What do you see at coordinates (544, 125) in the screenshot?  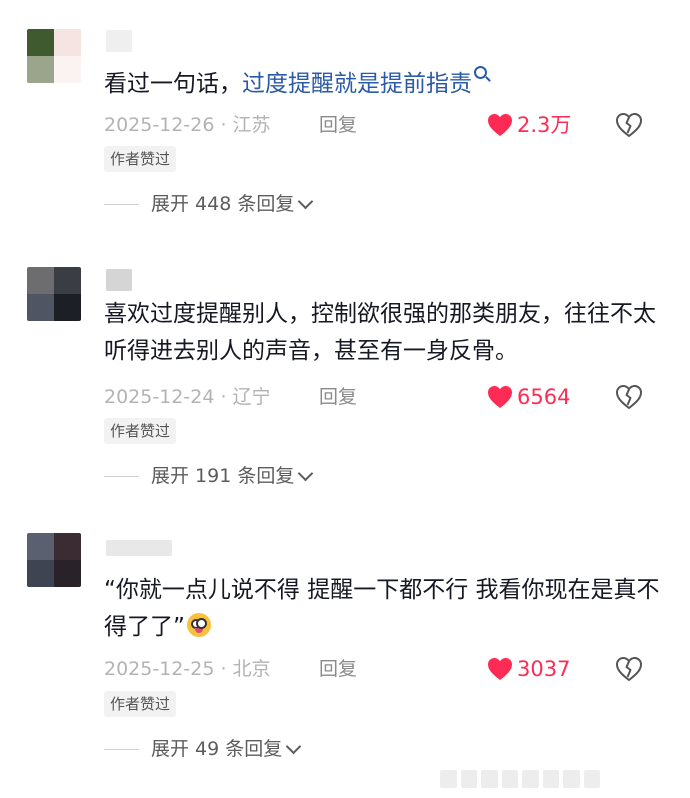 I see `like-count: 2.3万` at bounding box center [544, 125].